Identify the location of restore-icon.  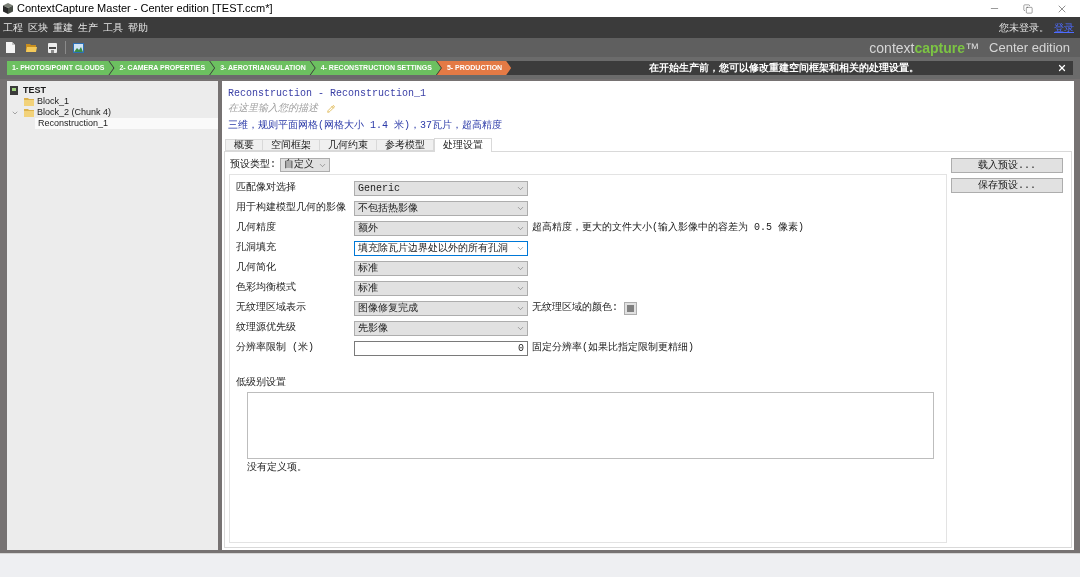
(1027, 8).